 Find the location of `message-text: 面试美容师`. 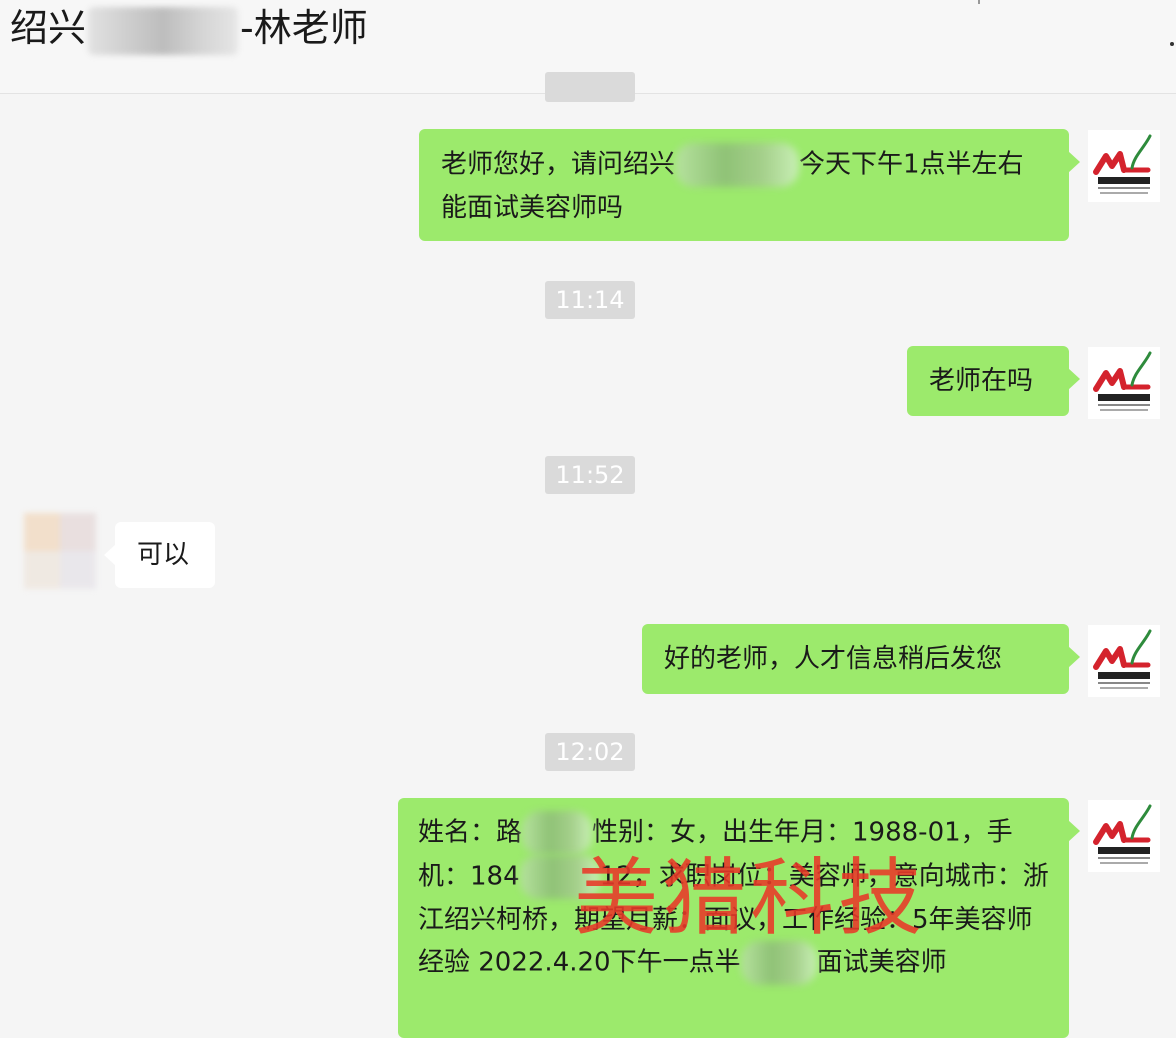

message-text: 面试美容师 is located at coordinates (881, 962).